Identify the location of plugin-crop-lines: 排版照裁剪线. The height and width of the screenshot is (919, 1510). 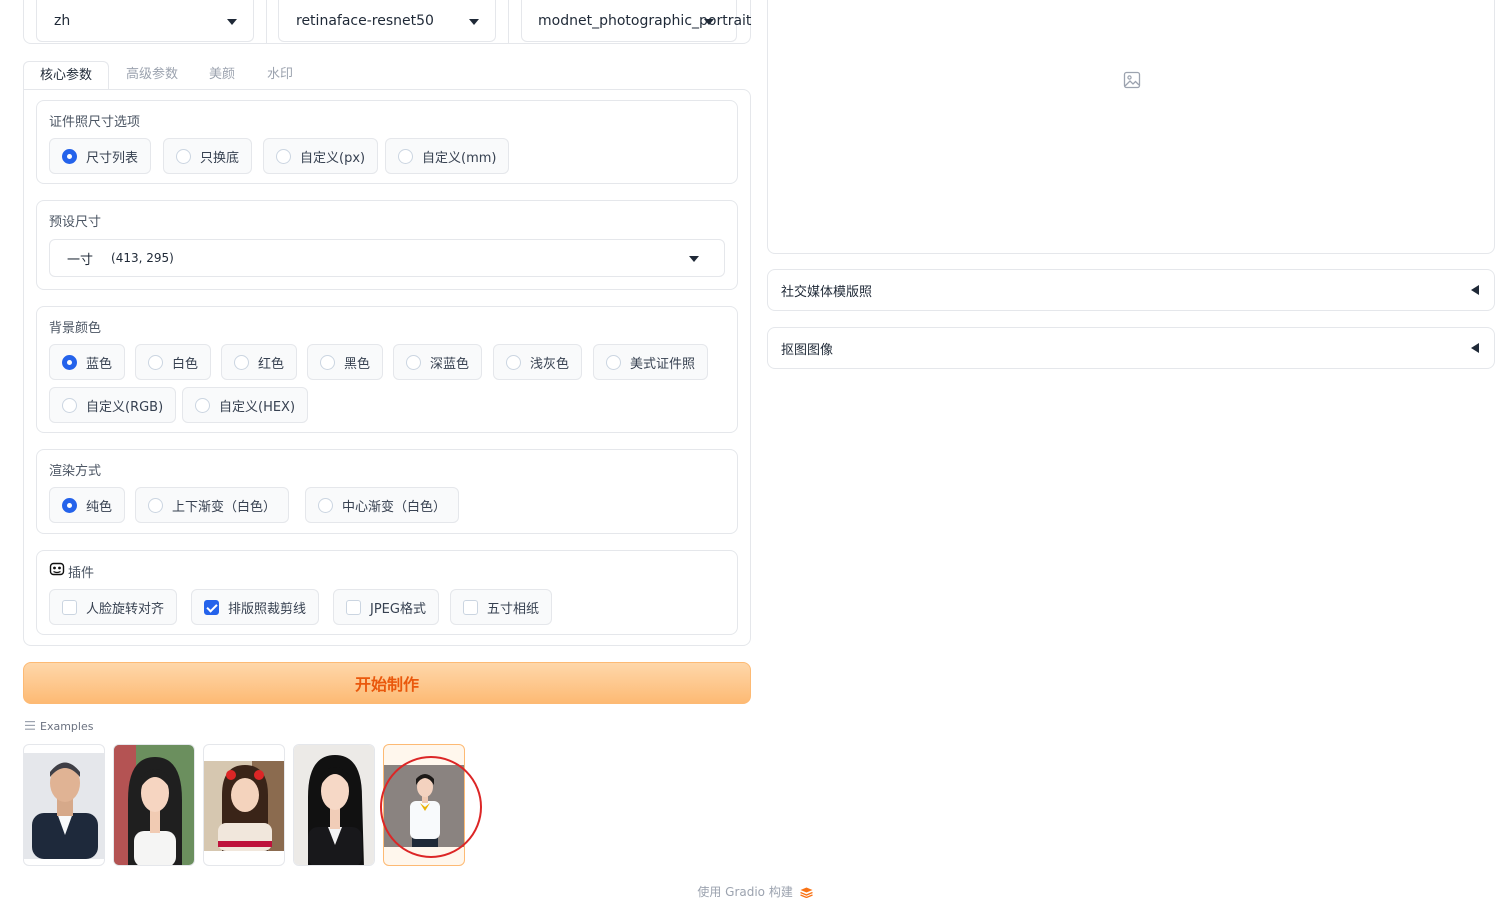
(255, 607).